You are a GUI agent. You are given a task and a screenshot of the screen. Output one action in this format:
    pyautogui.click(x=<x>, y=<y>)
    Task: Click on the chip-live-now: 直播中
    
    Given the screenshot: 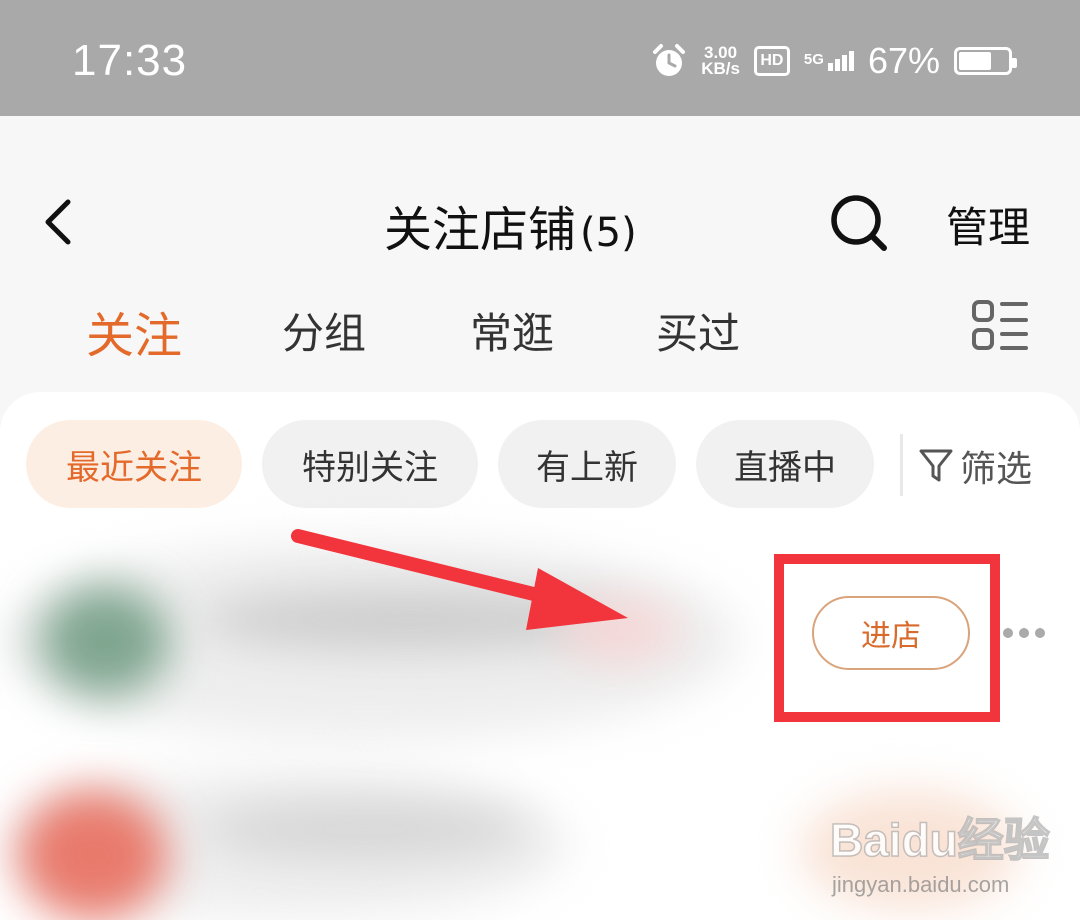 What is the action you would take?
    pyautogui.click(x=785, y=464)
    